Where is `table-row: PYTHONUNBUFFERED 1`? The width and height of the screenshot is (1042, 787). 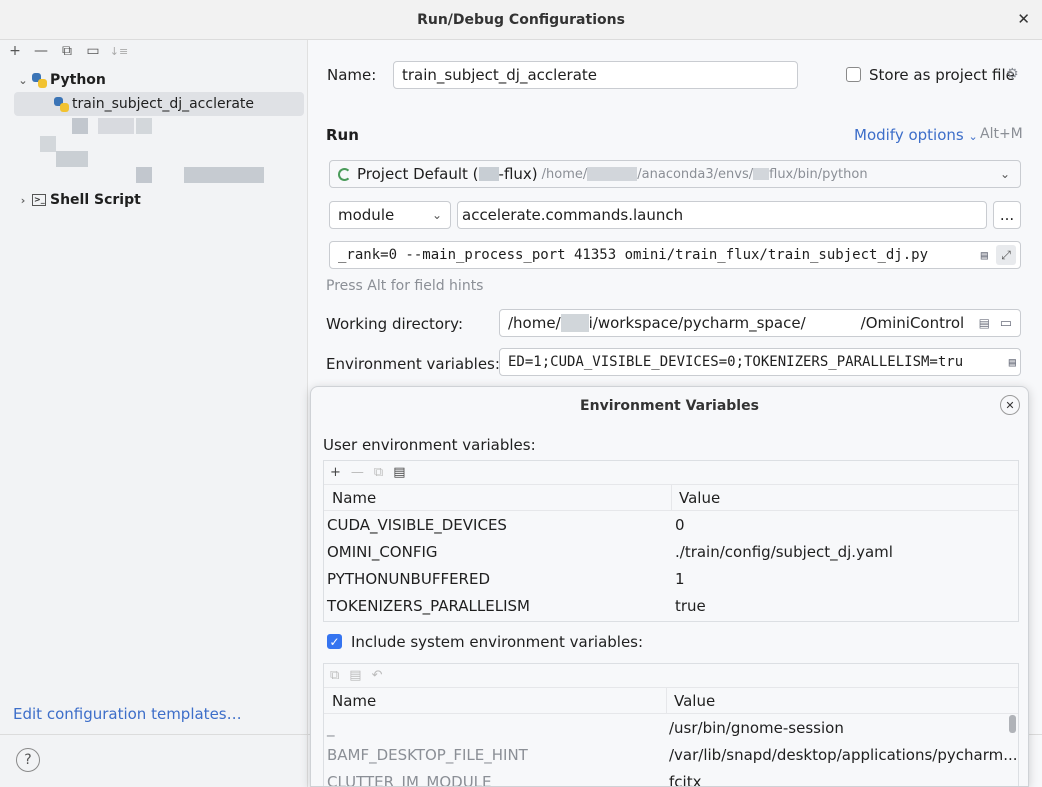
table-row: PYTHONUNBUFFERED 1 is located at coordinates (671, 578).